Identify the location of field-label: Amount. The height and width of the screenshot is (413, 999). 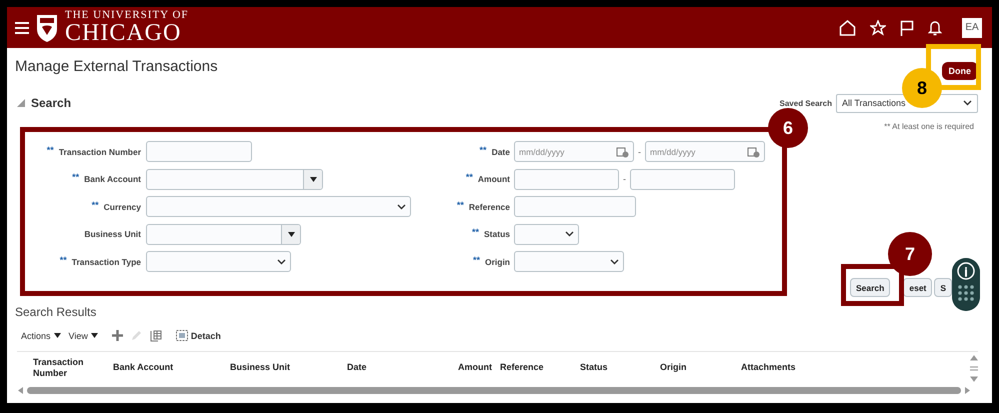
(494, 179).